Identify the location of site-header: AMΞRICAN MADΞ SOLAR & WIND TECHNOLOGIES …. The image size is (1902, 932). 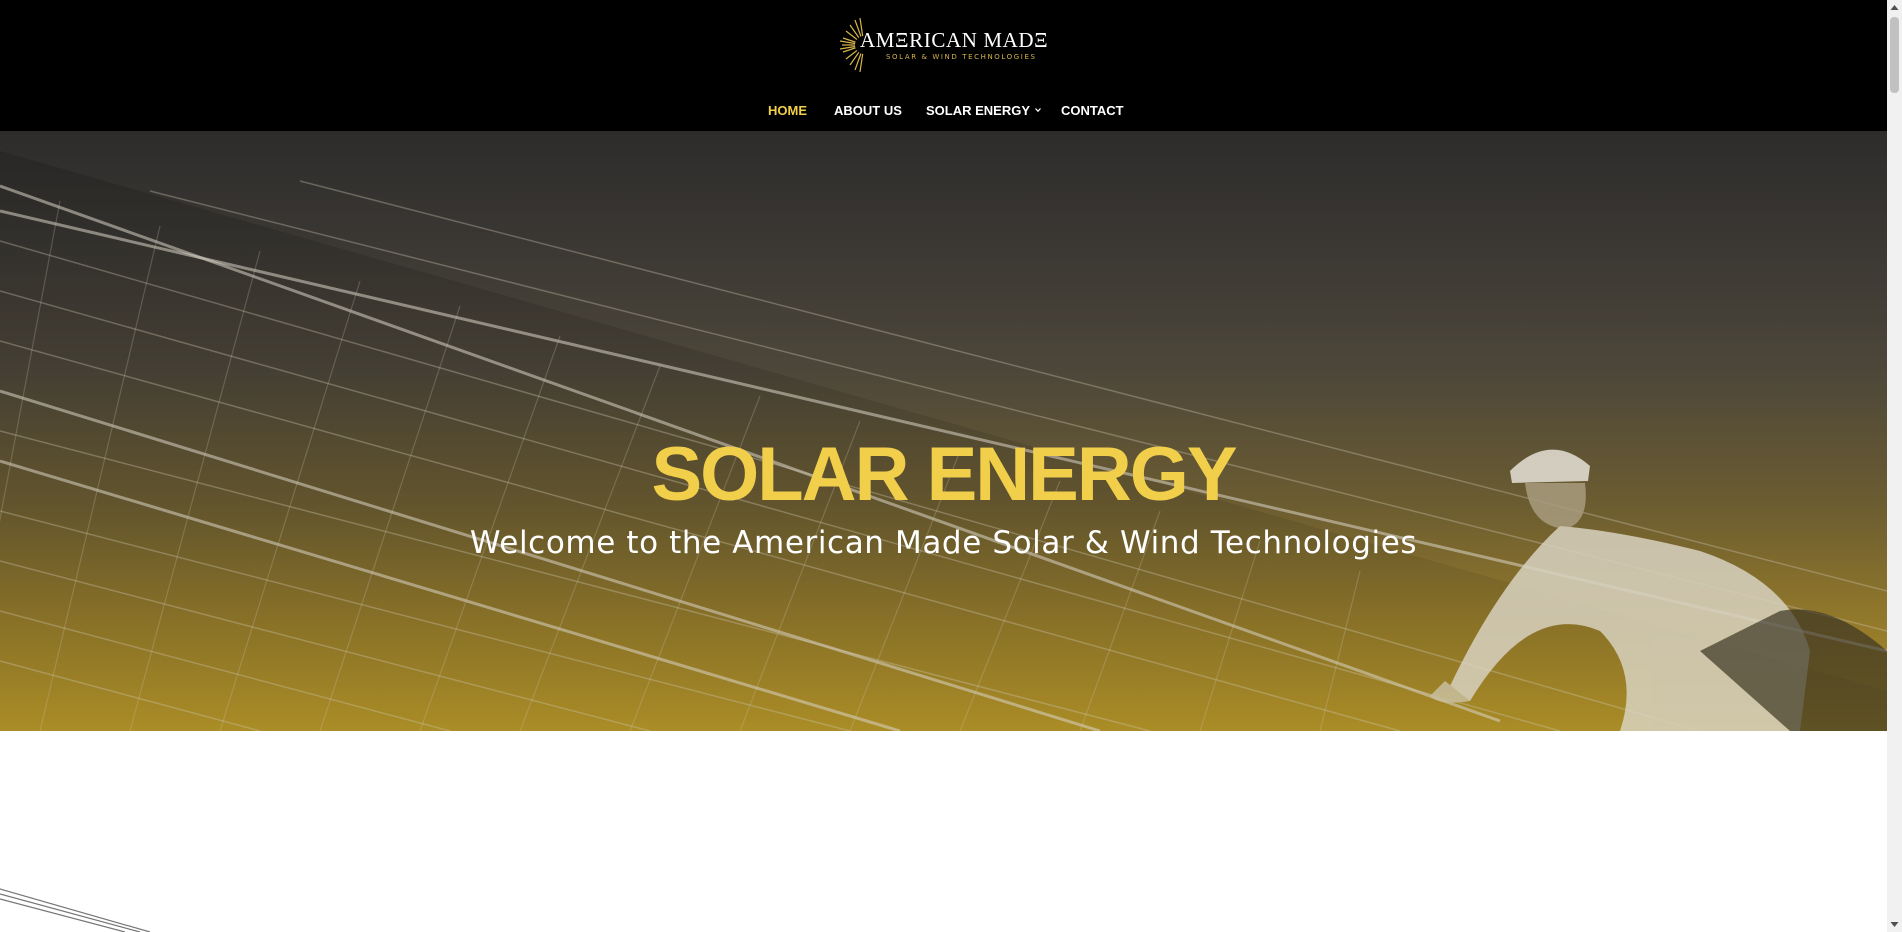
(943, 65).